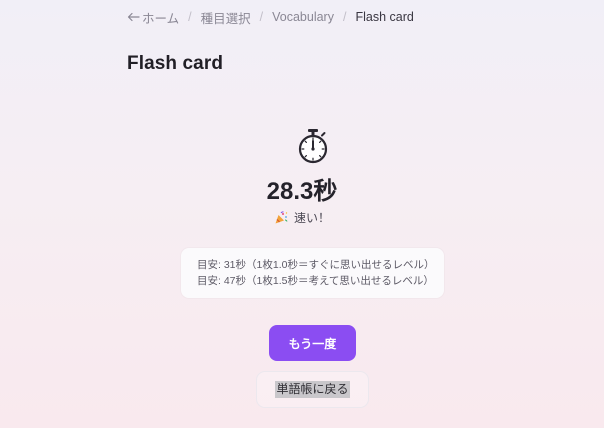  Describe the element at coordinates (311, 218) in the screenshot. I see `speed-label: 速い！` at that location.